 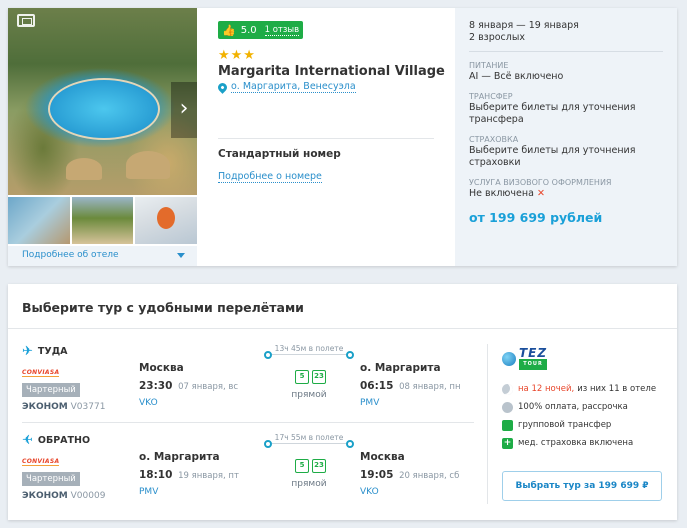 I want to click on flight-class: ЭКОНОМ V03771, so click(x=63, y=407).